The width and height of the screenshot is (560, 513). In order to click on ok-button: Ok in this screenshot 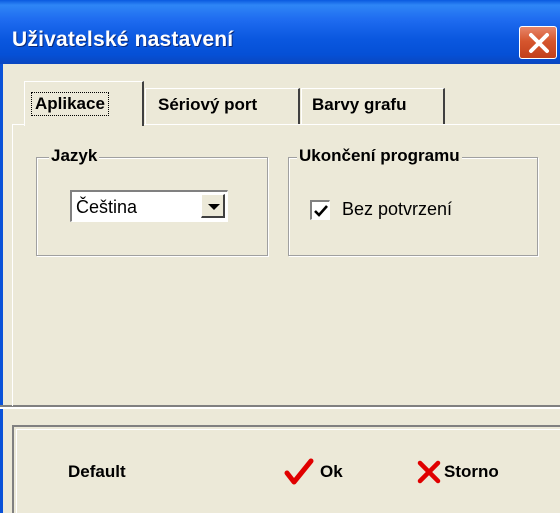, I will do `click(324, 471)`.